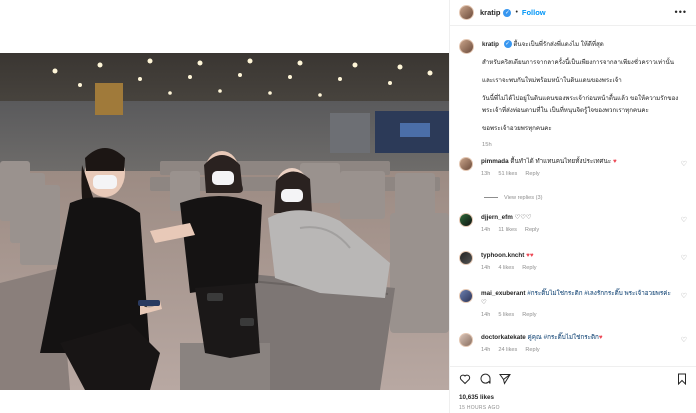  I want to click on commenter-username: doctorkatekate, so click(503, 337).